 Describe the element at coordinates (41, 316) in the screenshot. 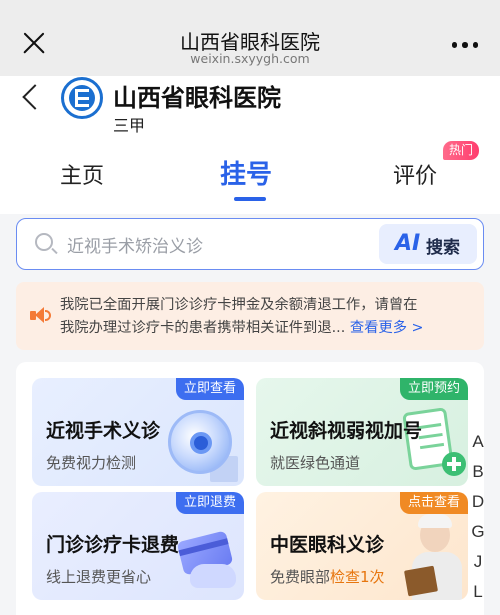

I see `speaker-icon` at that location.